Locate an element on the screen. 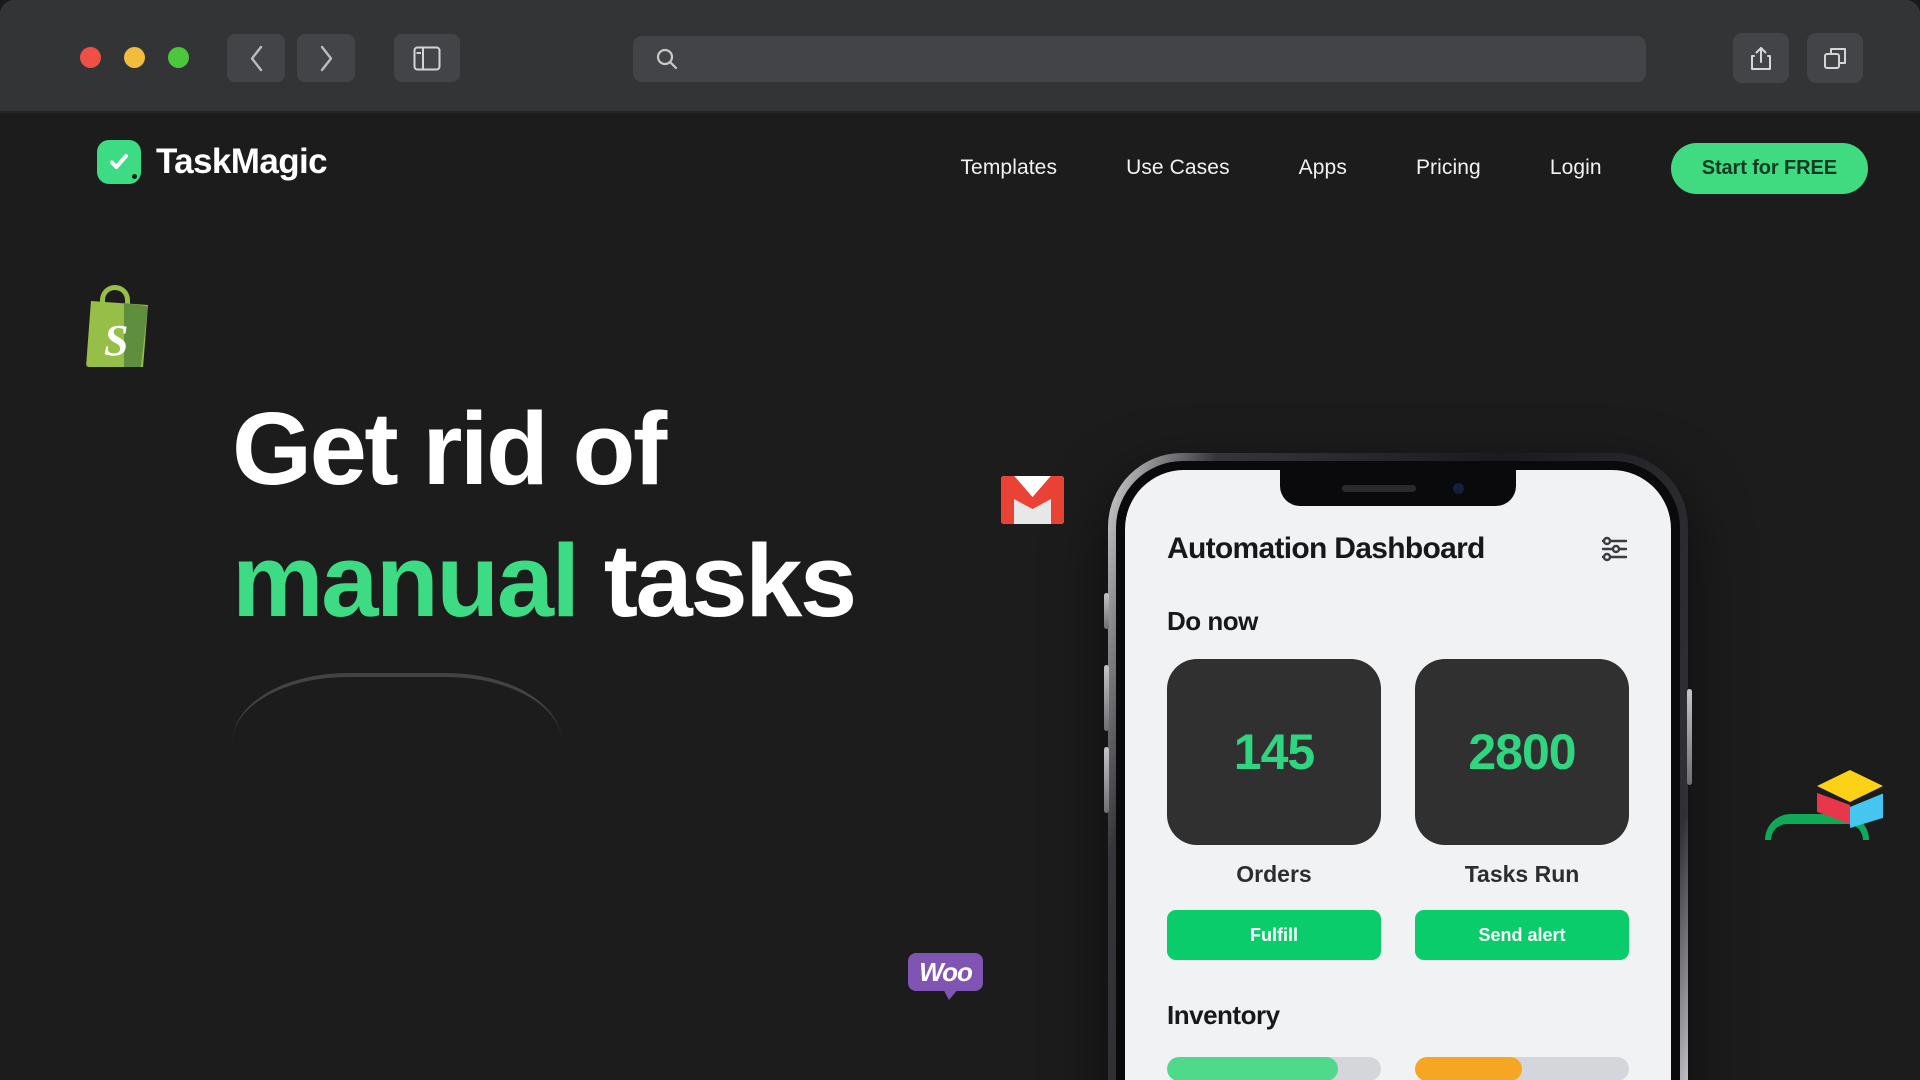 The height and width of the screenshot is (1080, 1920). headline-accent-word: manual is located at coordinates (406, 580).